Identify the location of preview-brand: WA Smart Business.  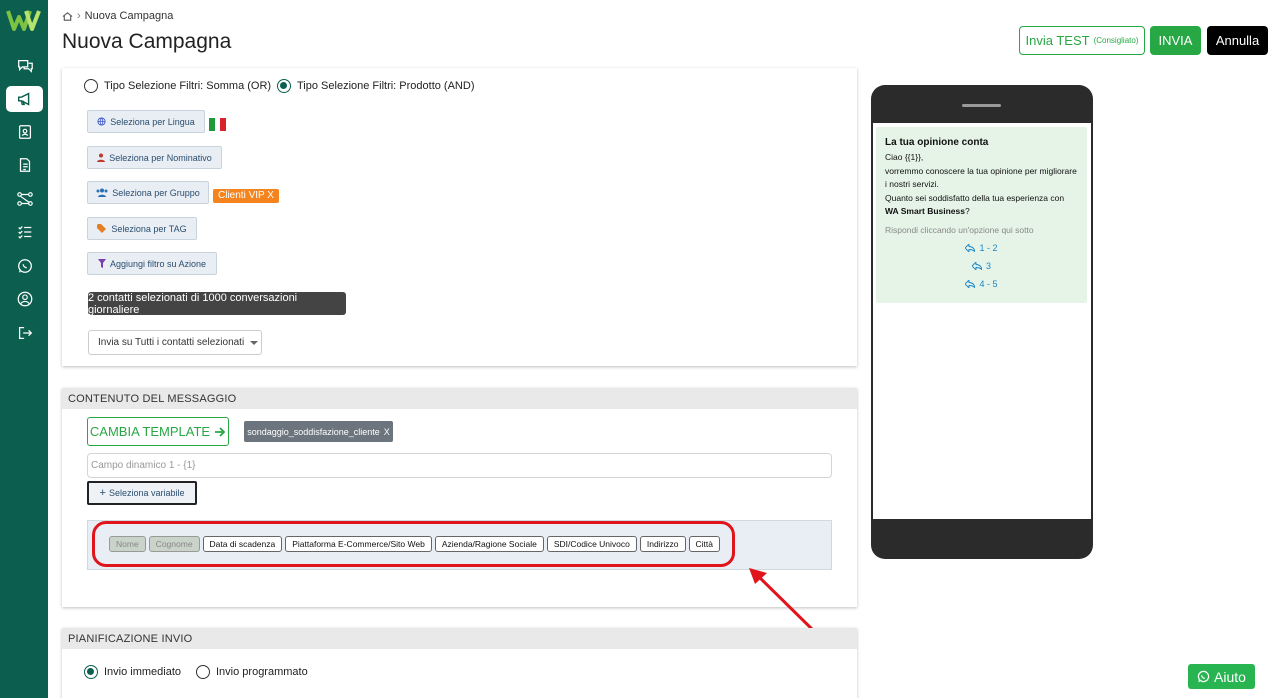
(925, 211).